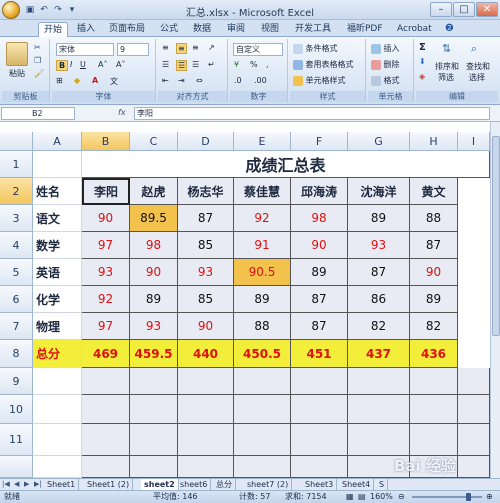 The image size is (500, 503). What do you see at coordinates (379, 354) in the screenshot?
I see `total-cell: 437` at bounding box center [379, 354].